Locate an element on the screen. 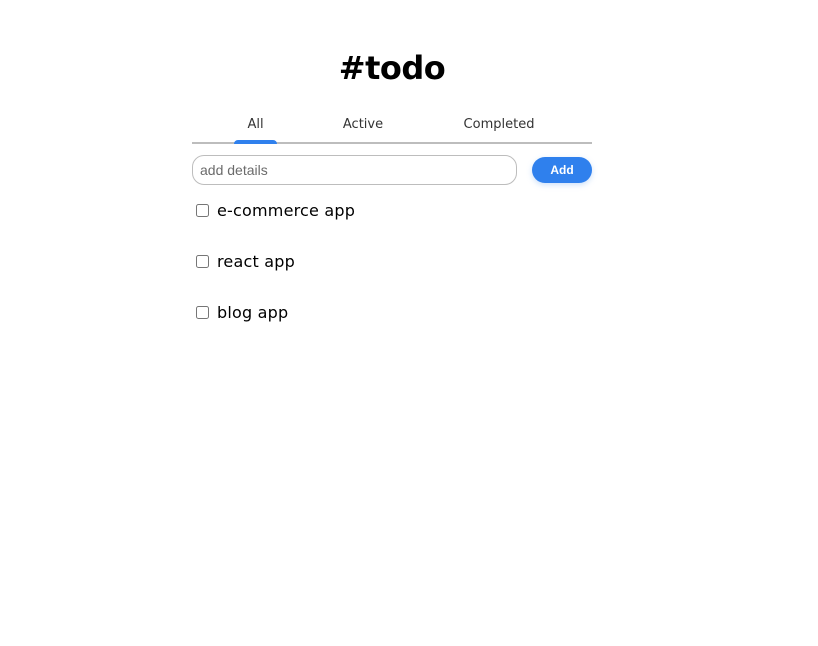 This screenshot has width=818, height=646. list-item: e-commerce app is located at coordinates (392, 210).